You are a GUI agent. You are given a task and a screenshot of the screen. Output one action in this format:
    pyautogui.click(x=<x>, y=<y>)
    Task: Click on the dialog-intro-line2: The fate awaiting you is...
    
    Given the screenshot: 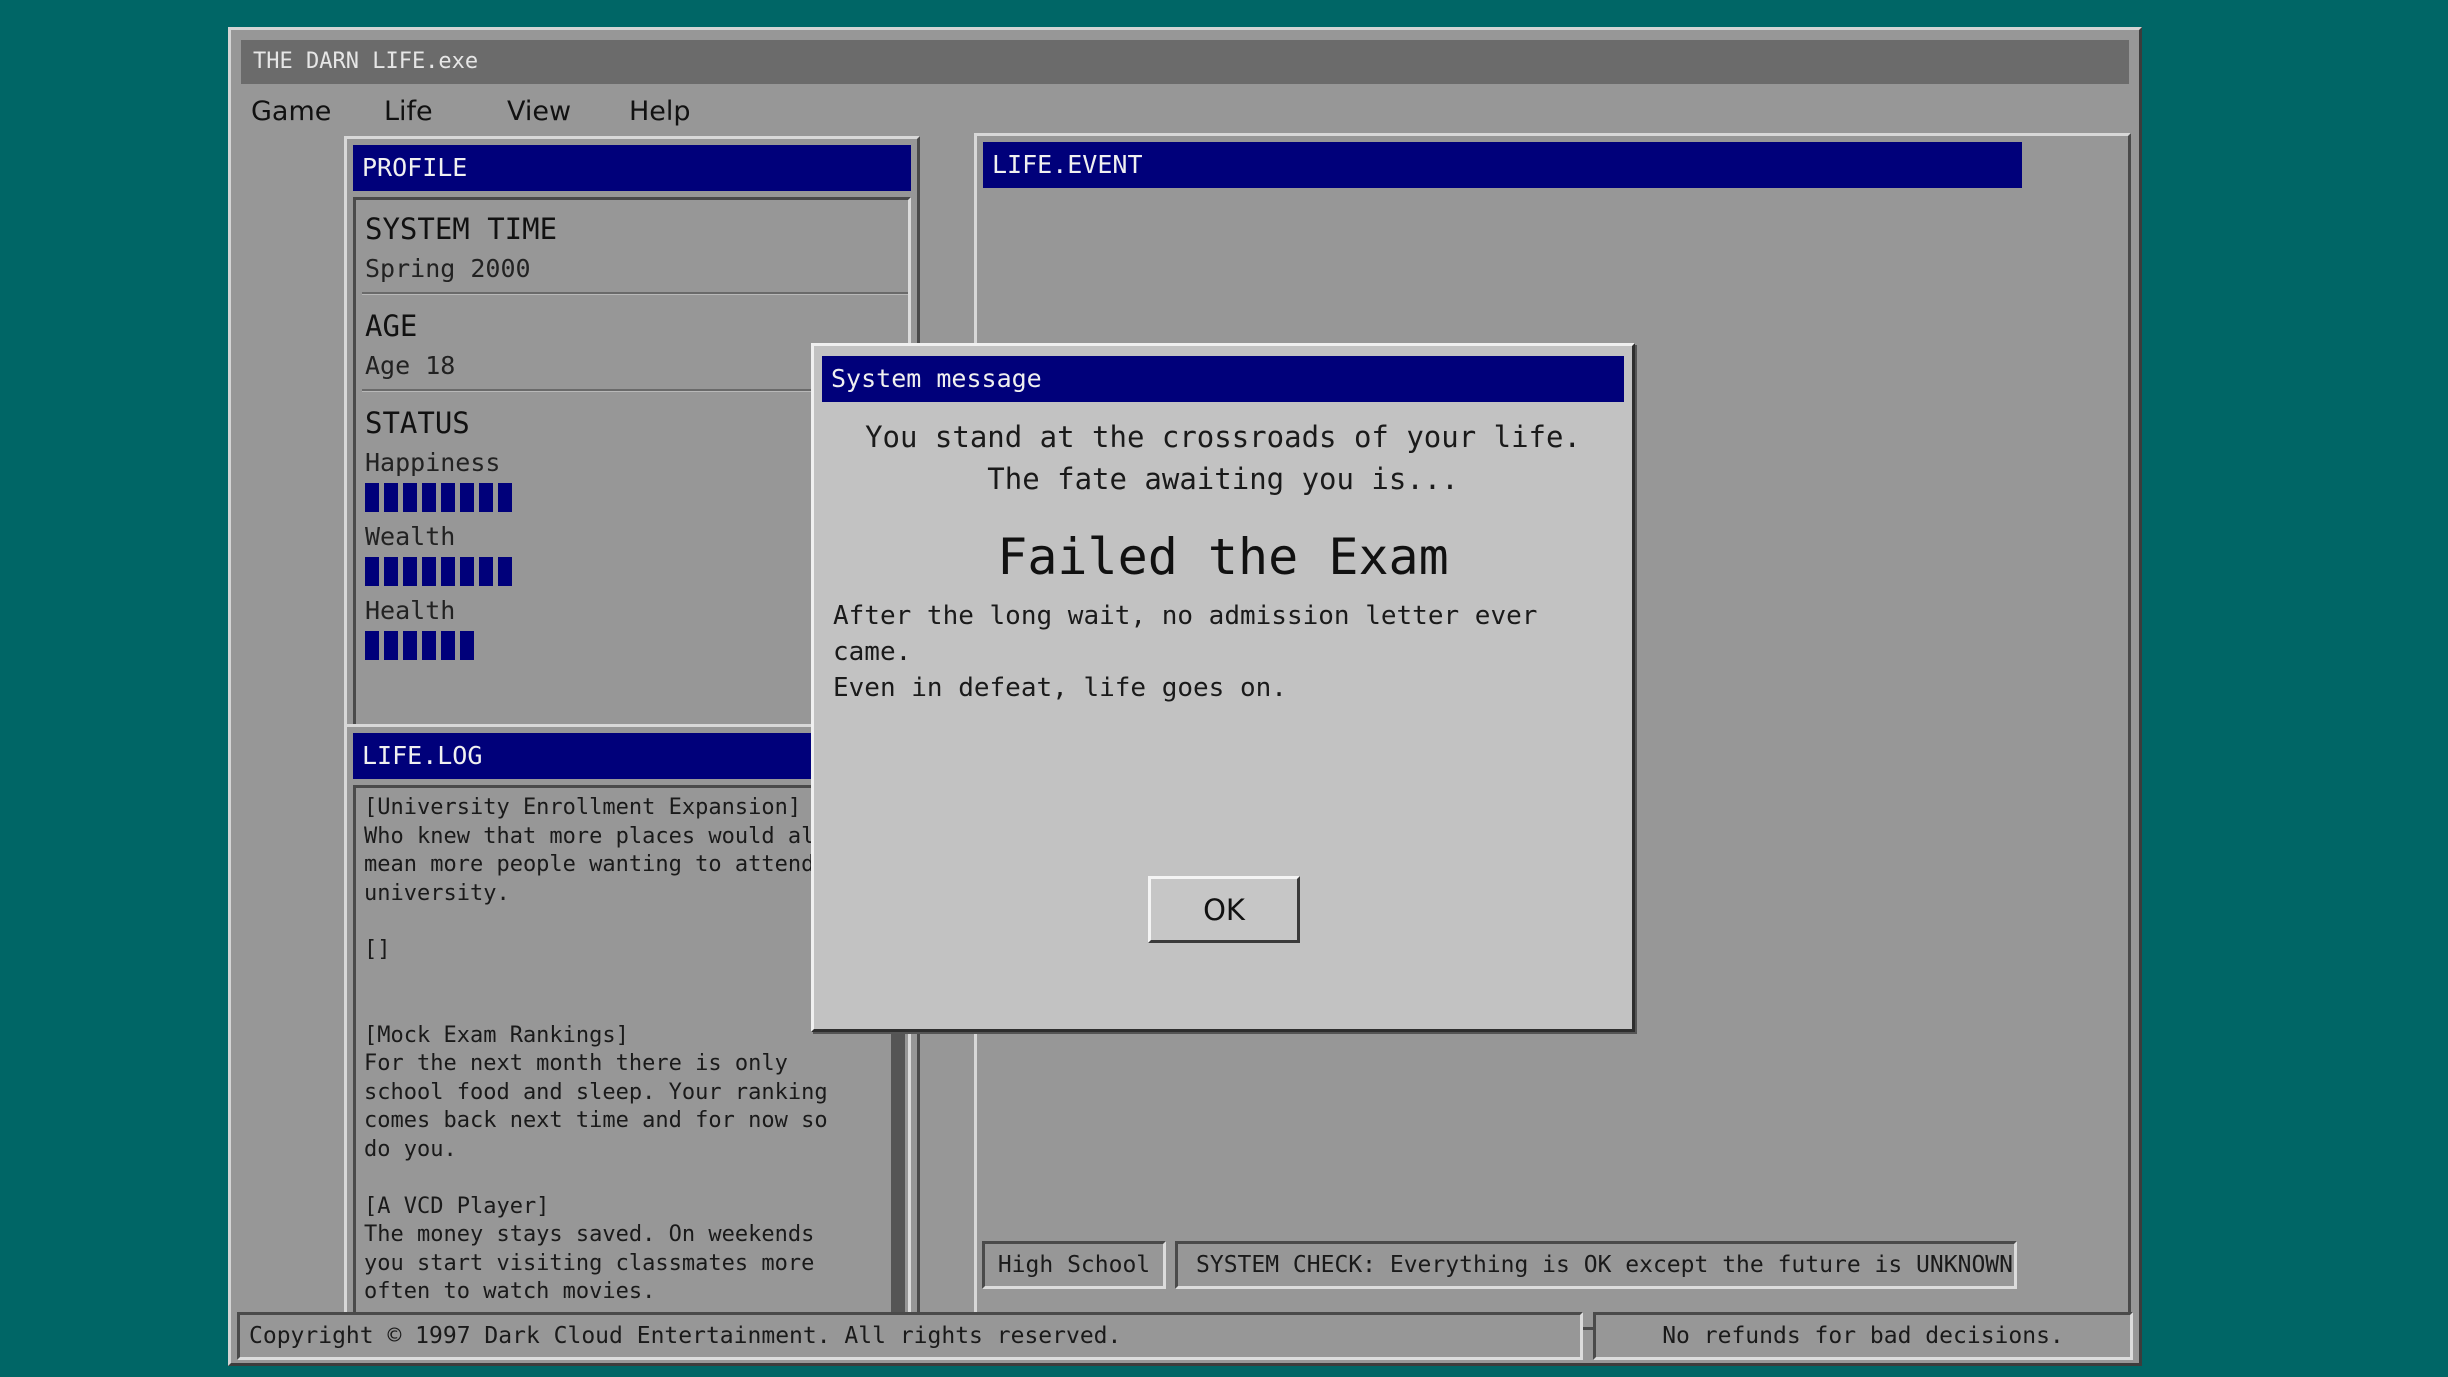 What is the action you would take?
    pyautogui.click(x=1223, y=479)
    